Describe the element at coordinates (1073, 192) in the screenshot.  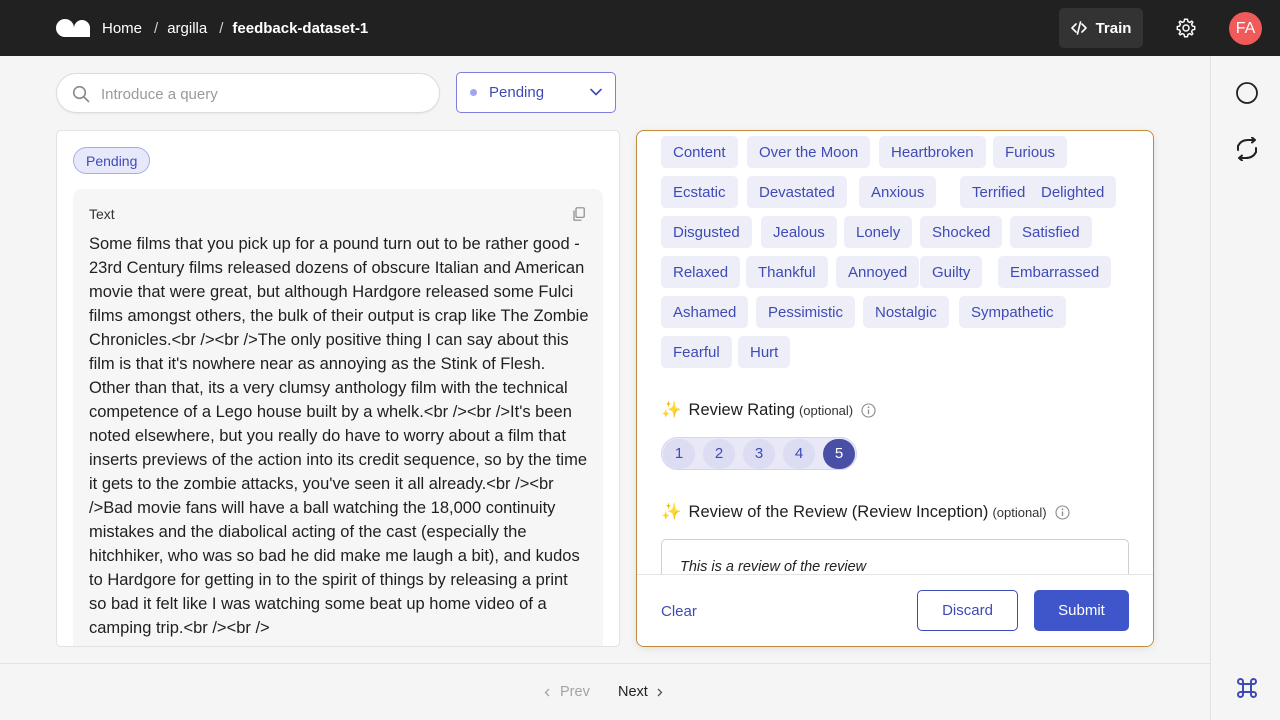
I see `emotion-option-chip: Delighted` at that location.